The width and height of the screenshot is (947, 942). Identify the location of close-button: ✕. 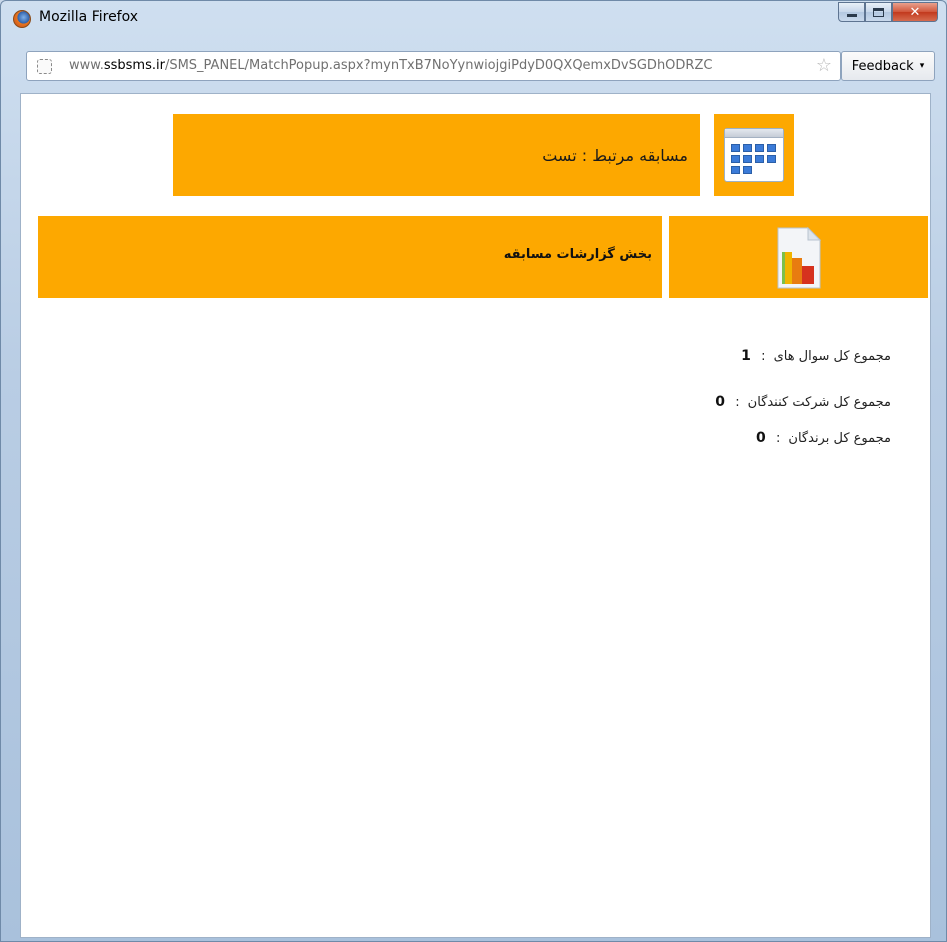
(915, 12).